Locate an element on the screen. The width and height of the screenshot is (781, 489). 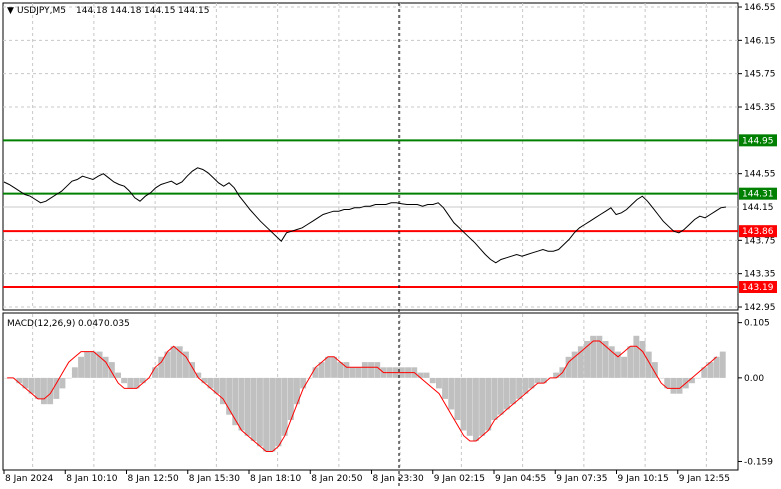
macd-tick-label: 0.105 is located at coordinates (757, 324).